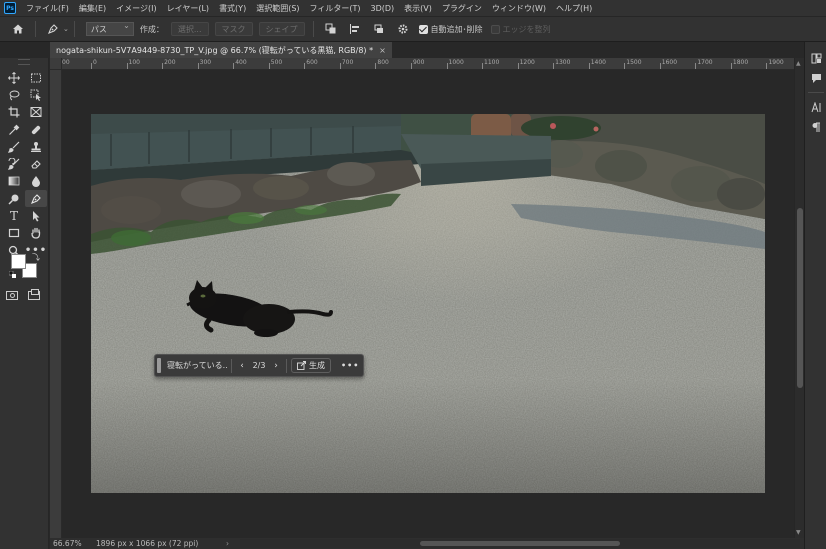 This screenshot has width=826, height=549. I want to click on make-shape-button: シェイプ, so click(281, 29).